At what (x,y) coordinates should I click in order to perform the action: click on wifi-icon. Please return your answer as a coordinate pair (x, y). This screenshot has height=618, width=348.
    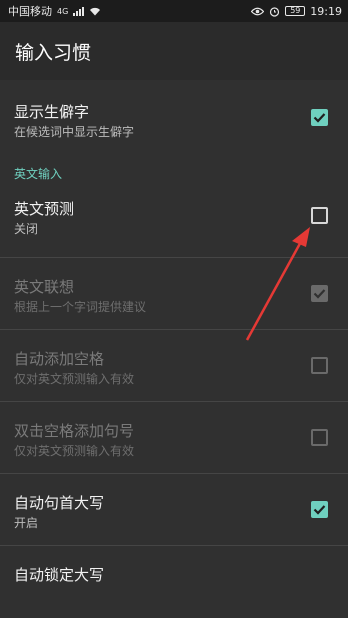
    Looking at the image, I should click on (95, 11).